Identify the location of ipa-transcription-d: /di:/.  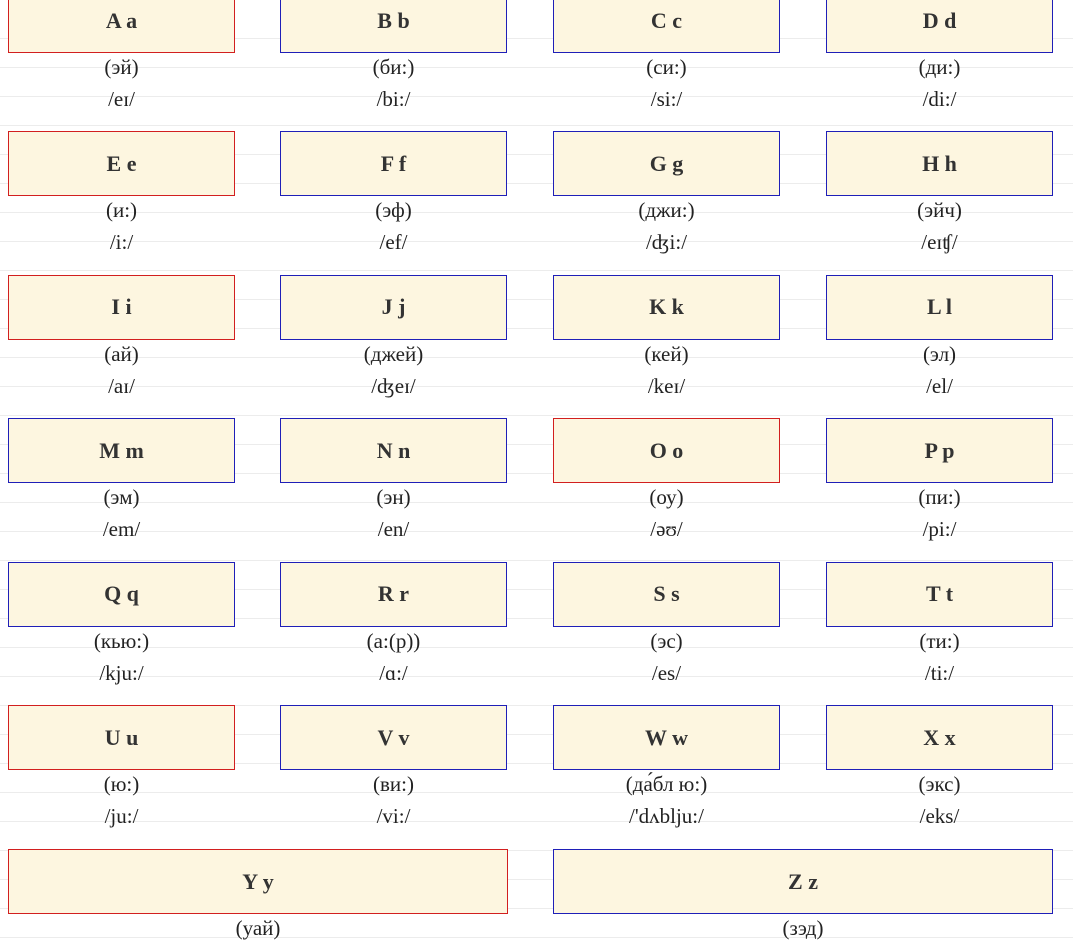
(939, 99).